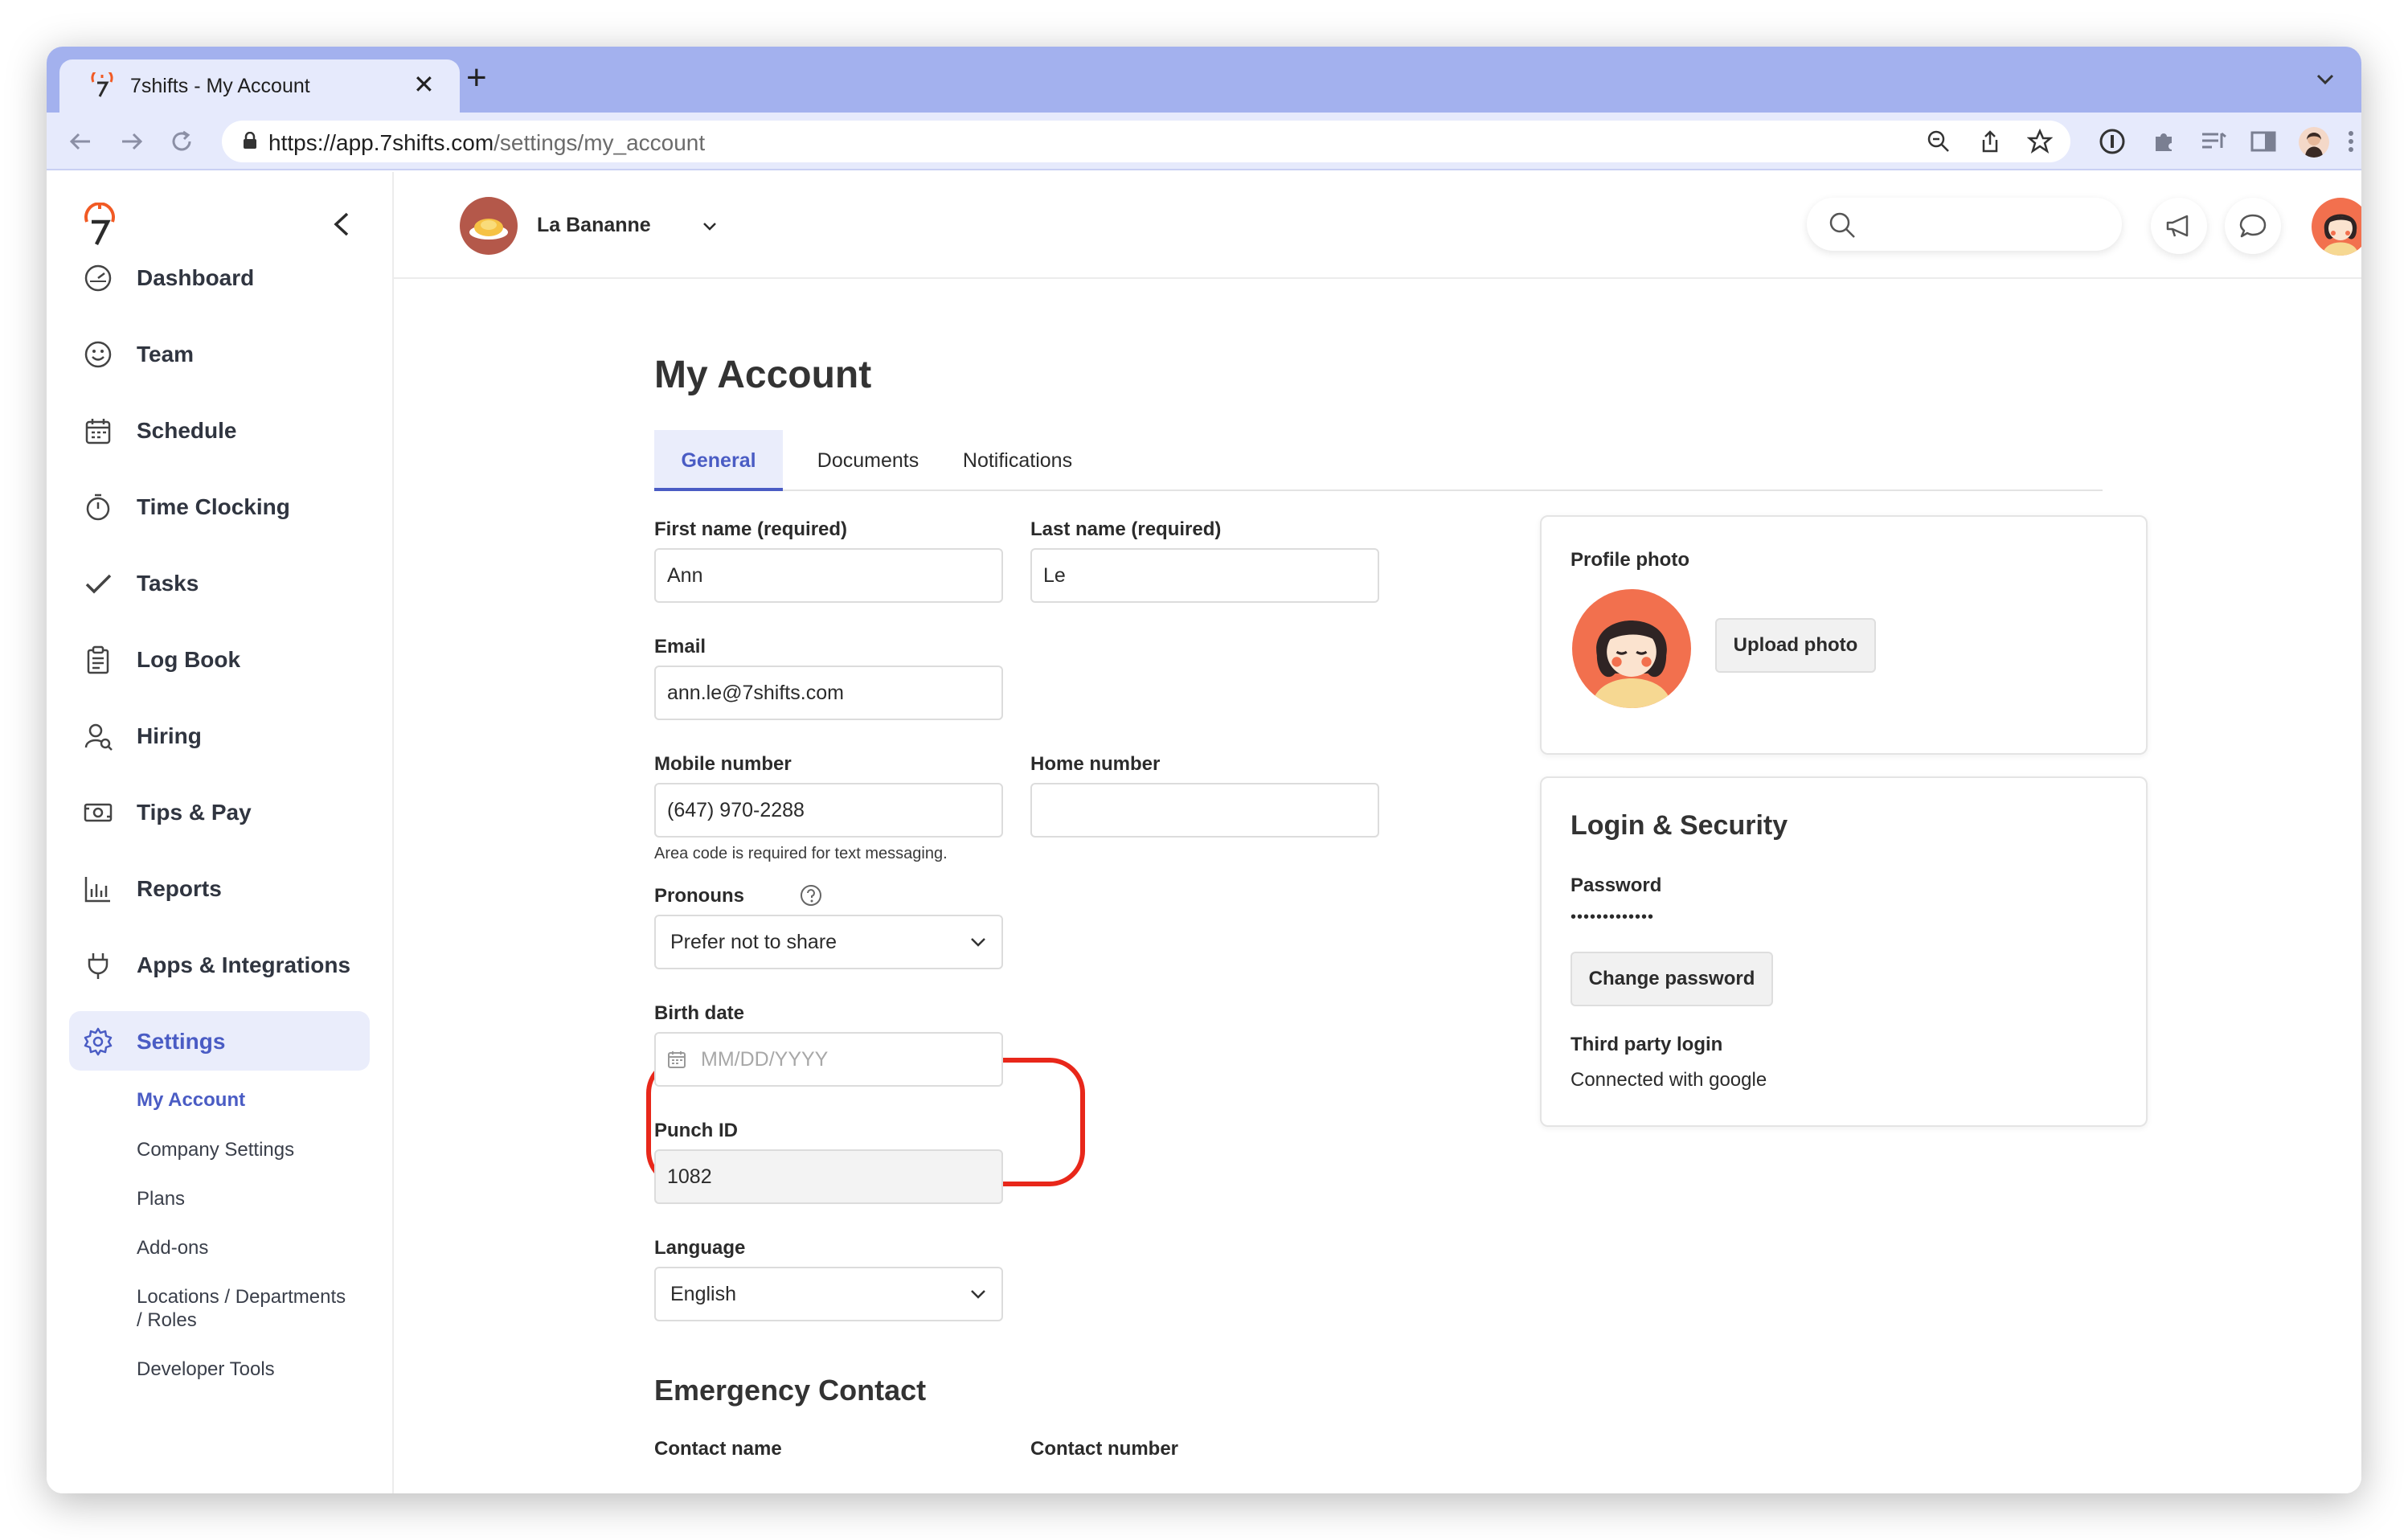 Image resolution: width=2408 pixels, height=1540 pixels. What do you see at coordinates (187, 430) in the screenshot?
I see `sidebar-item-label: Schedule` at bounding box center [187, 430].